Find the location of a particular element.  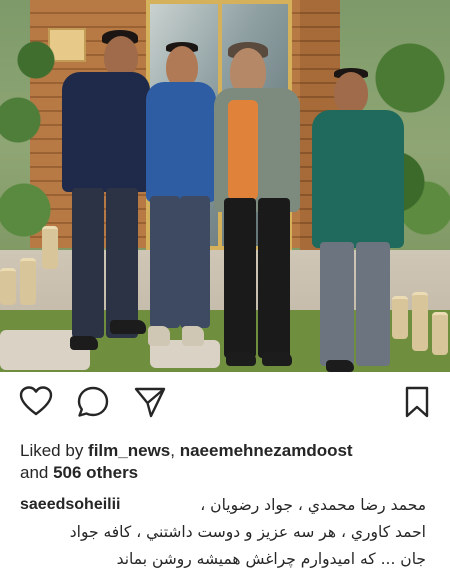

action-bar is located at coordinates (225, 402).